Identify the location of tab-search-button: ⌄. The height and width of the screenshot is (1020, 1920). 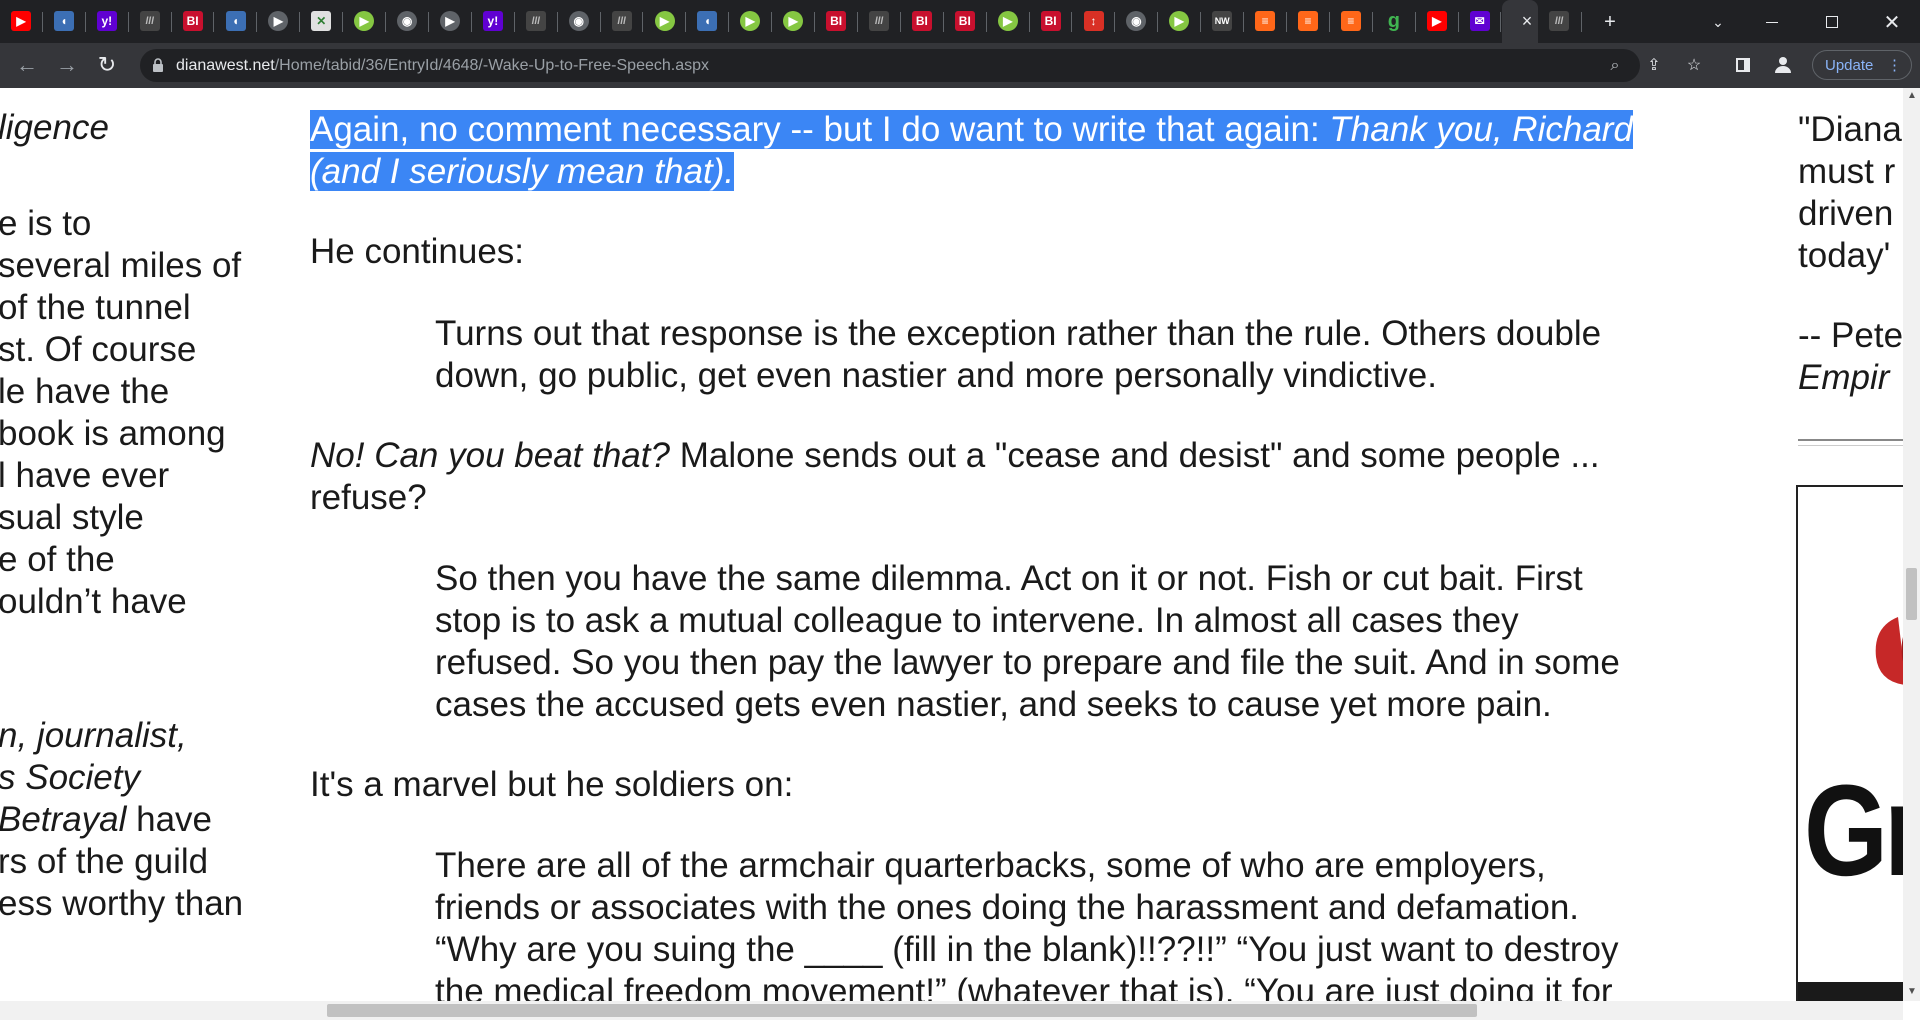
(1718, 22).